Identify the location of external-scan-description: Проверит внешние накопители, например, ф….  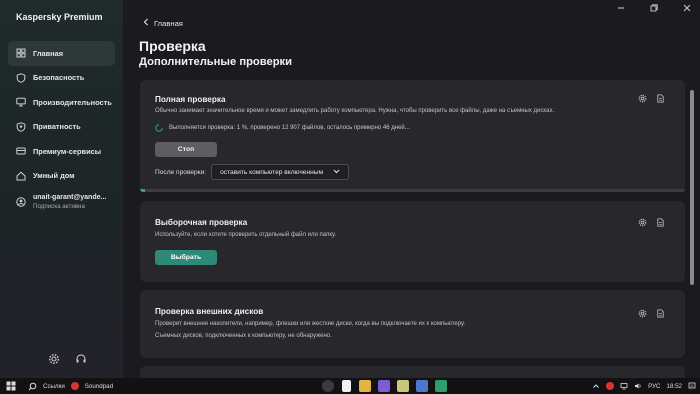
(310, 324).